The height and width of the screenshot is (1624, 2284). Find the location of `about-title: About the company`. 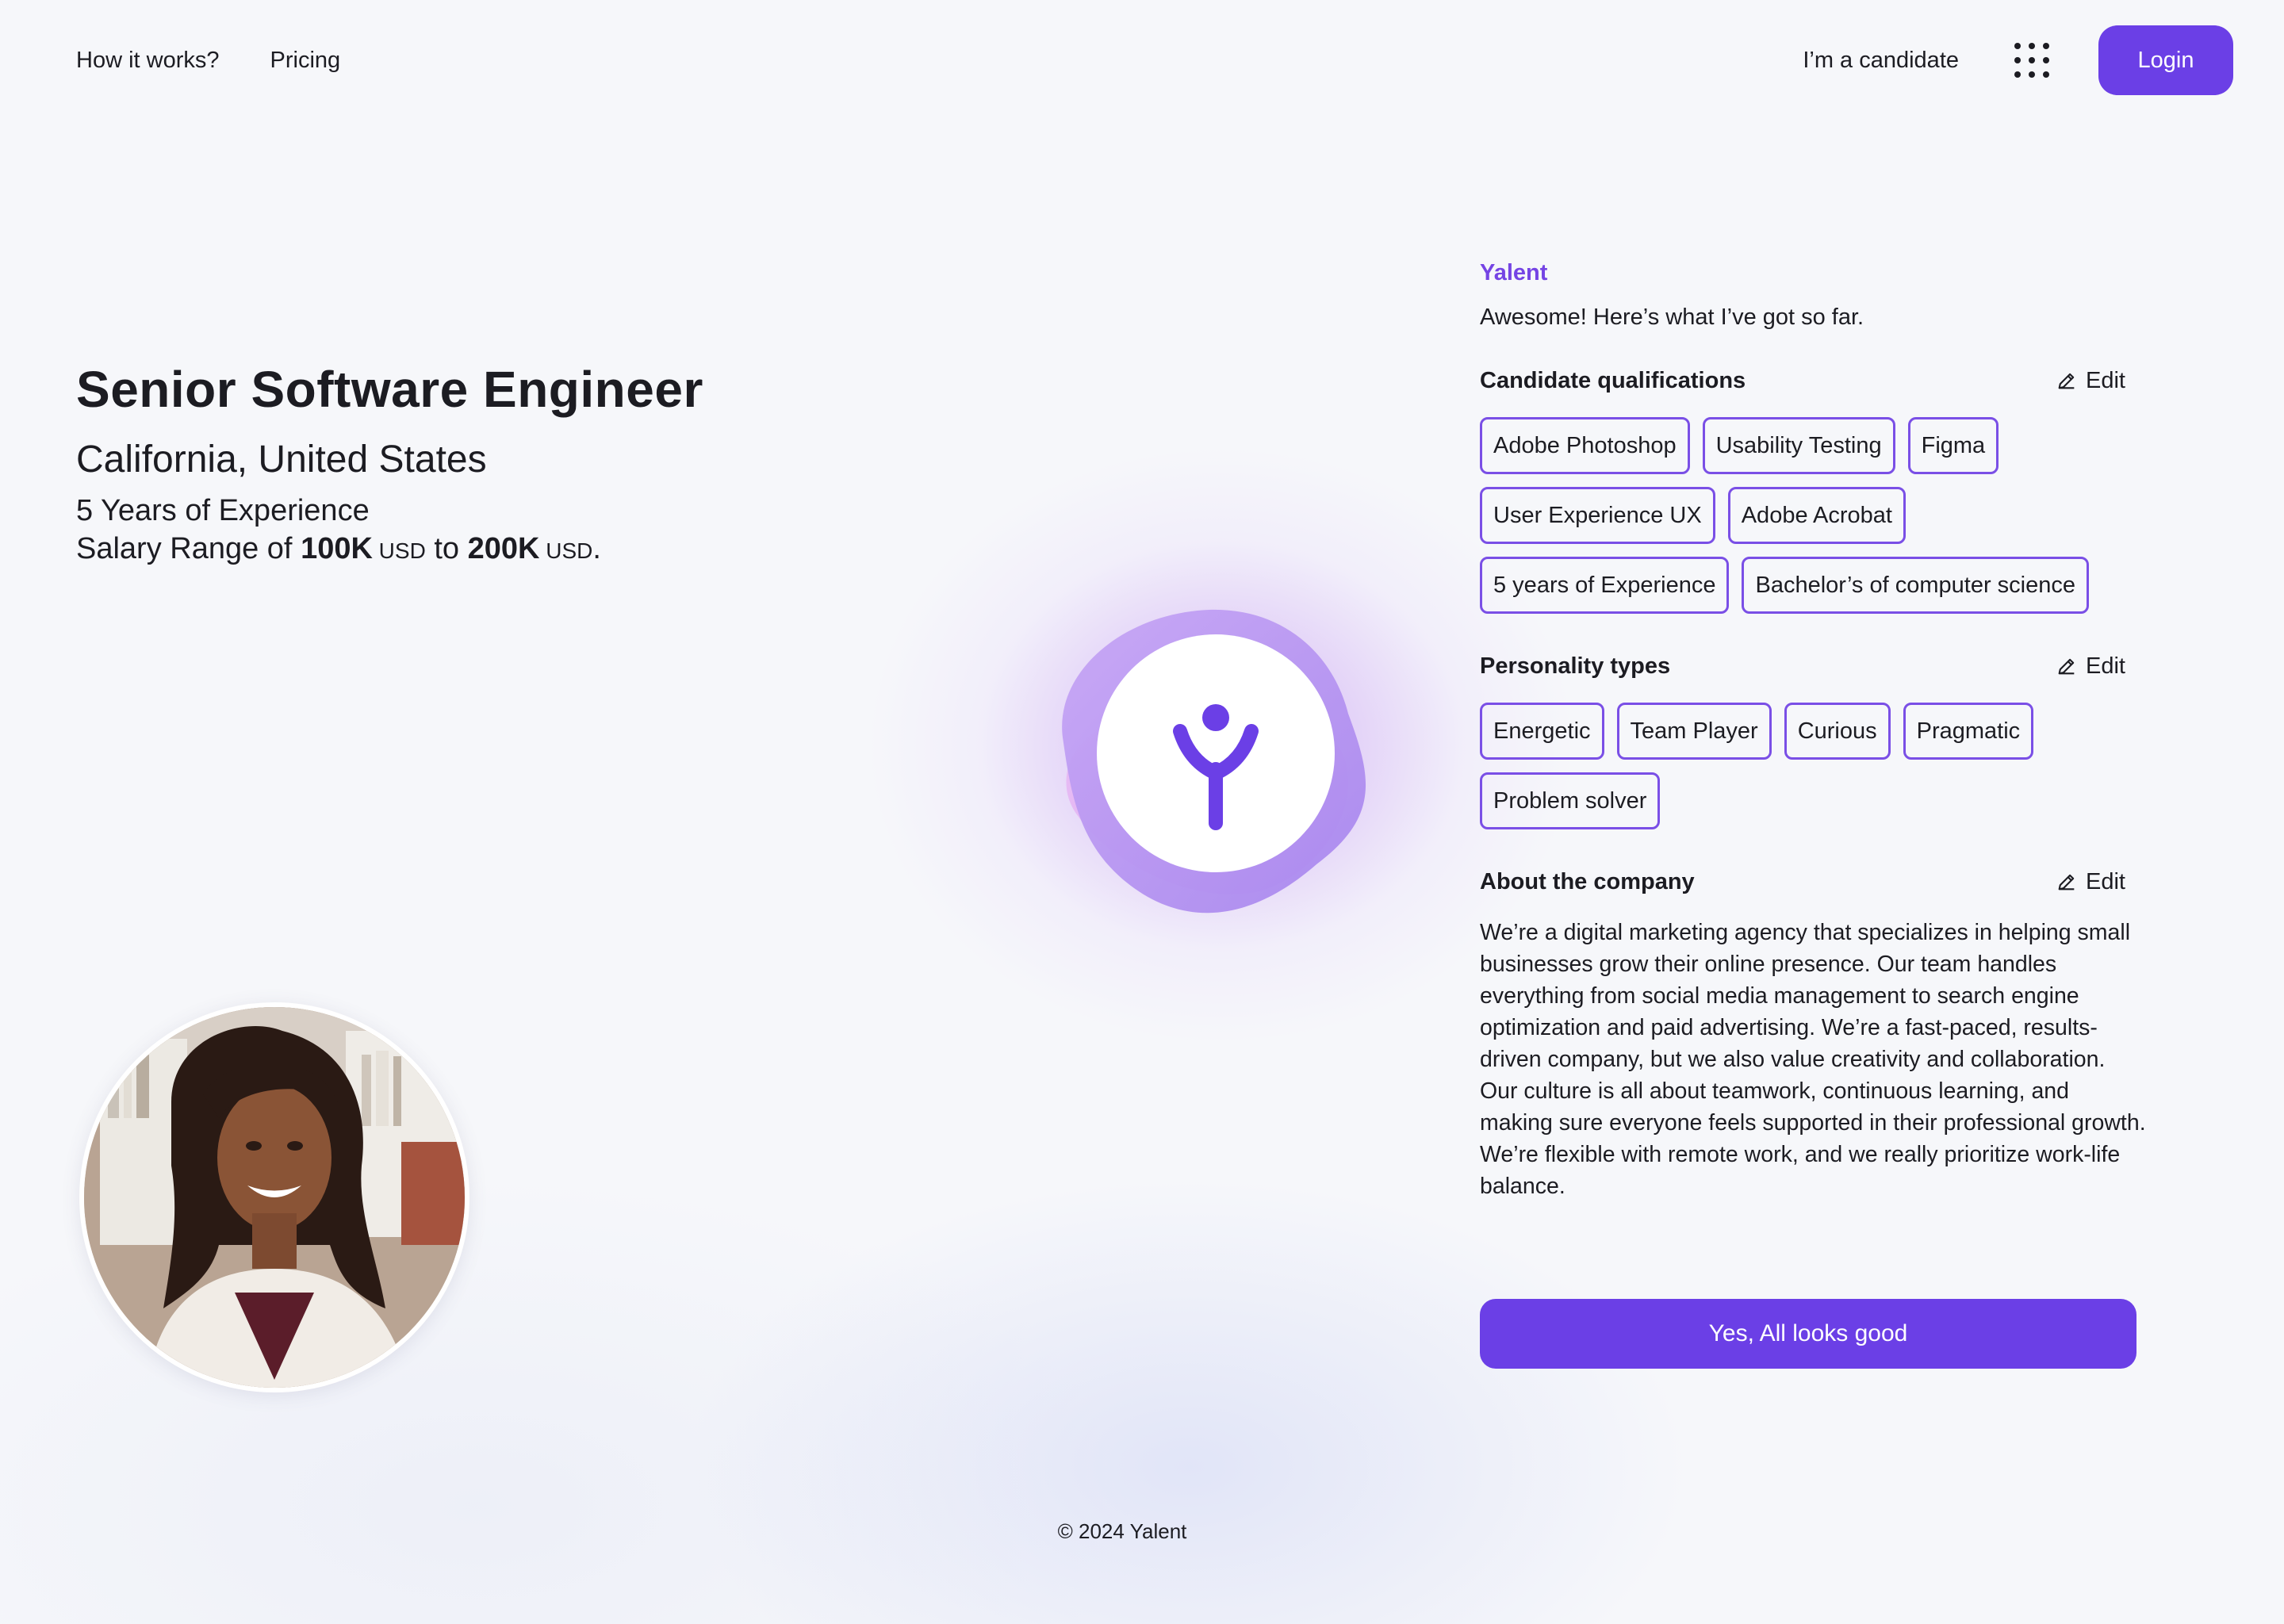

about-title: About the company is located at coordinates (1587, 881).